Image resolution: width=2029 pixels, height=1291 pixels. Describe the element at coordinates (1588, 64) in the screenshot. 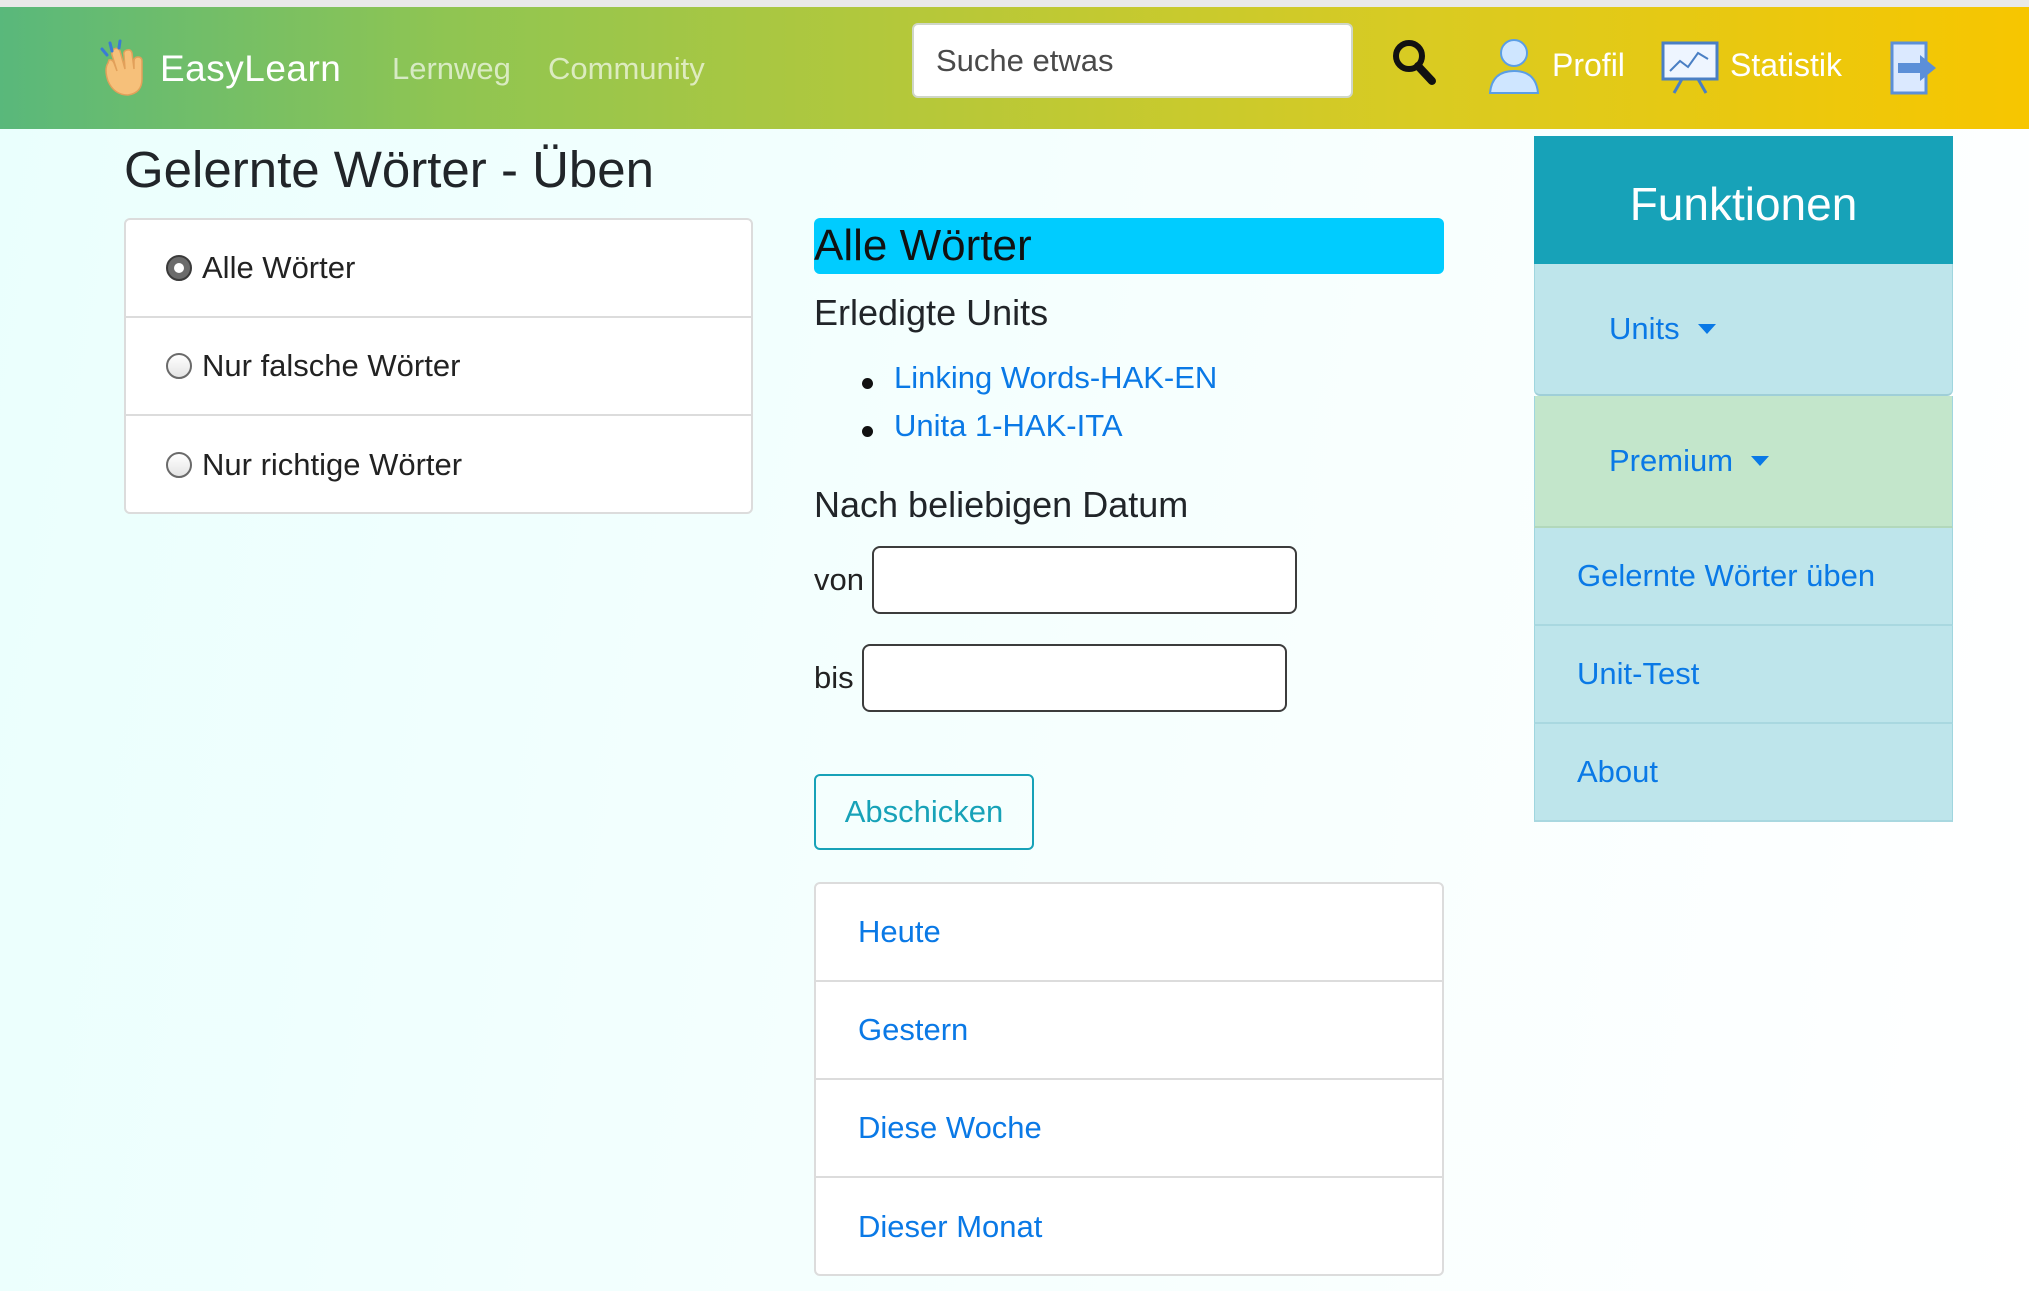

I see `profile-label: Profil` at that location.